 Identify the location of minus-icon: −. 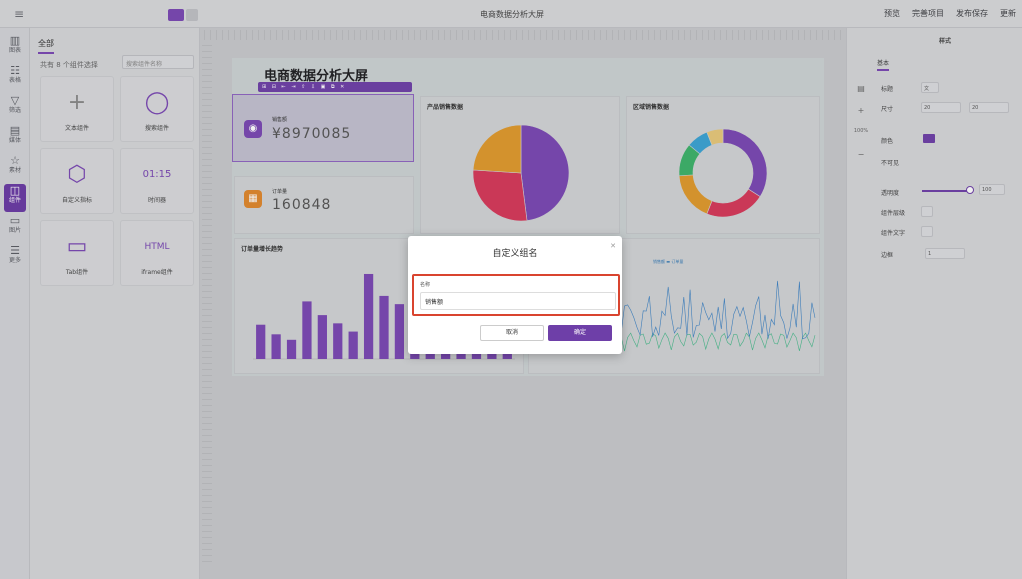
(861, 154).